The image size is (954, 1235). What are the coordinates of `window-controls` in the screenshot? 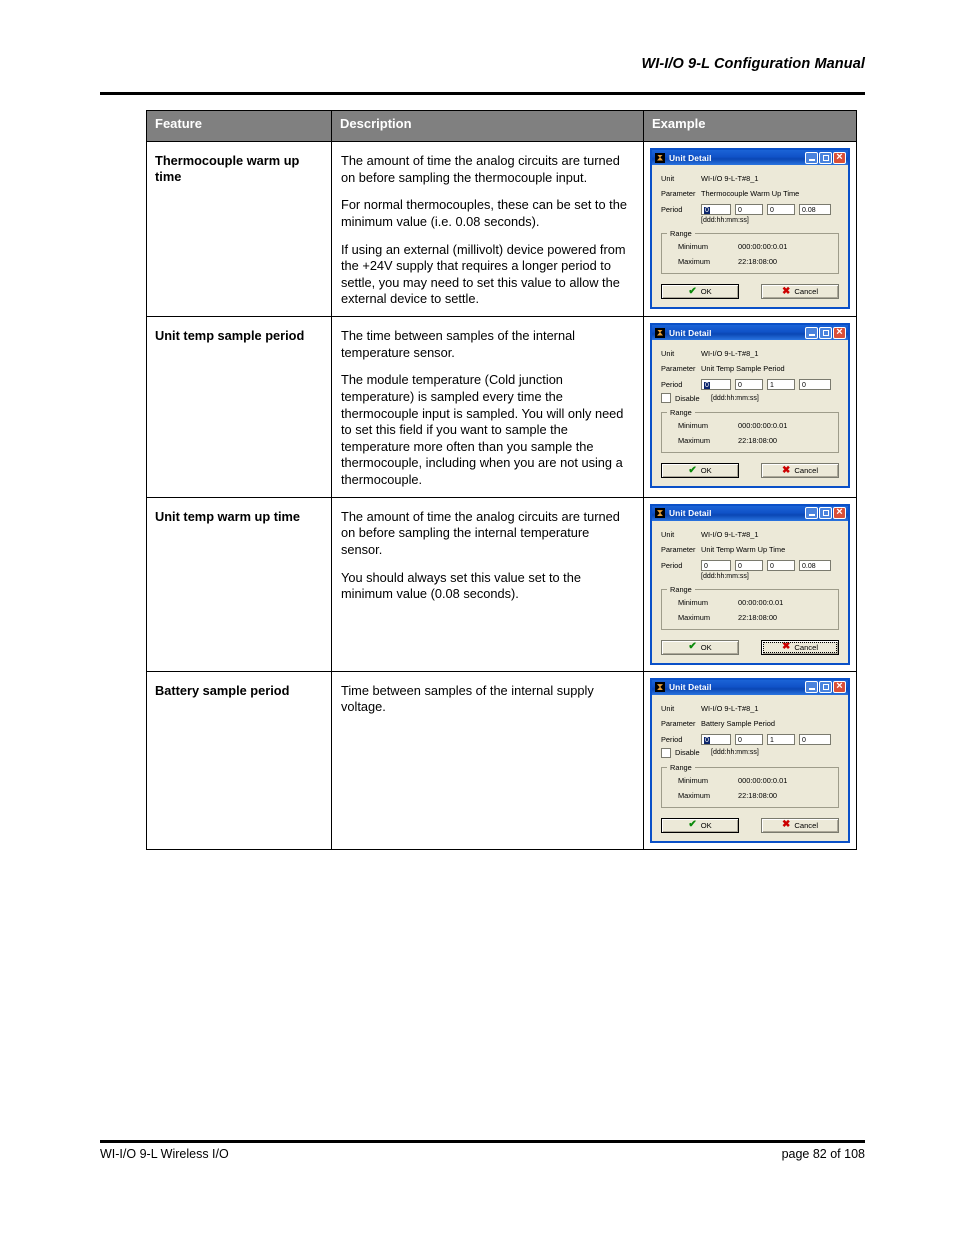 It's located at (825, 157).